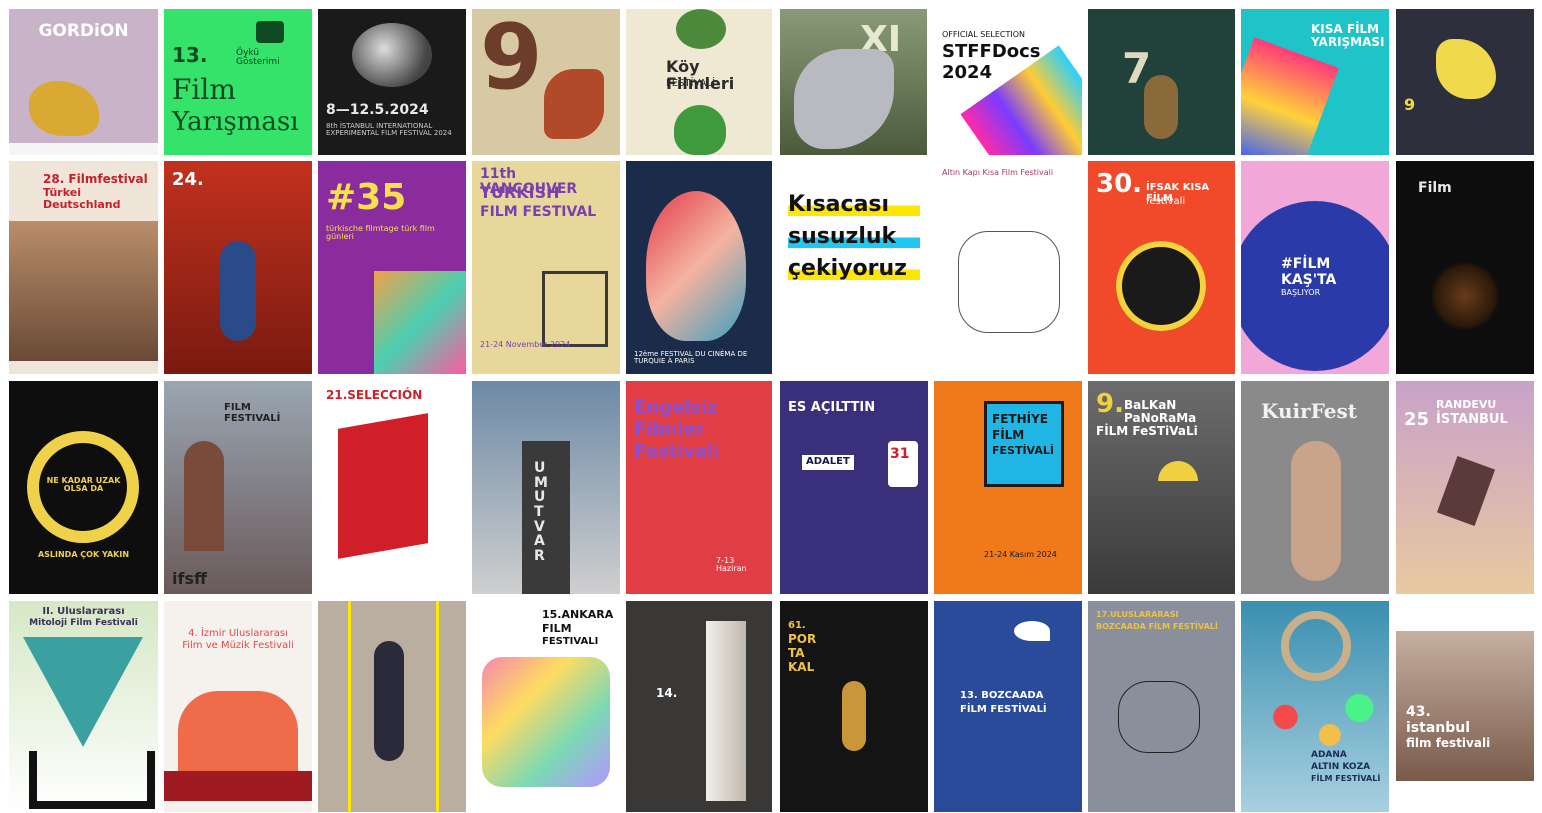 The width and height of the screenshot is (1542, 813). Describe the element at coordinates (1161, 107) in the screenshot. I see `flower-figure` at that location.